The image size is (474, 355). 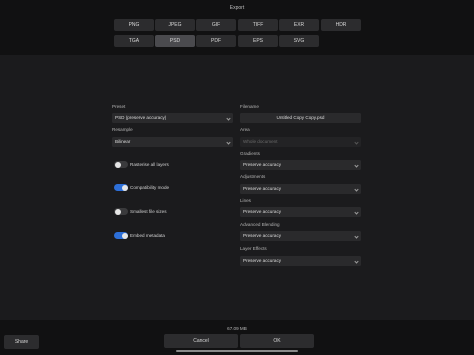 I want to click on share-button: Share, so click(x=21, y=342).